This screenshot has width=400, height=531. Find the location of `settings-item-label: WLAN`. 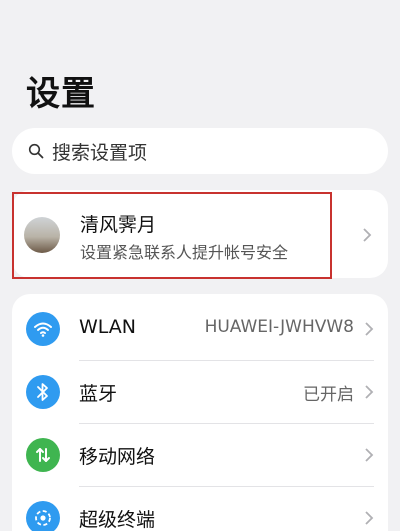

settings-item-label: WLAN is located at coordinates (108, 327).